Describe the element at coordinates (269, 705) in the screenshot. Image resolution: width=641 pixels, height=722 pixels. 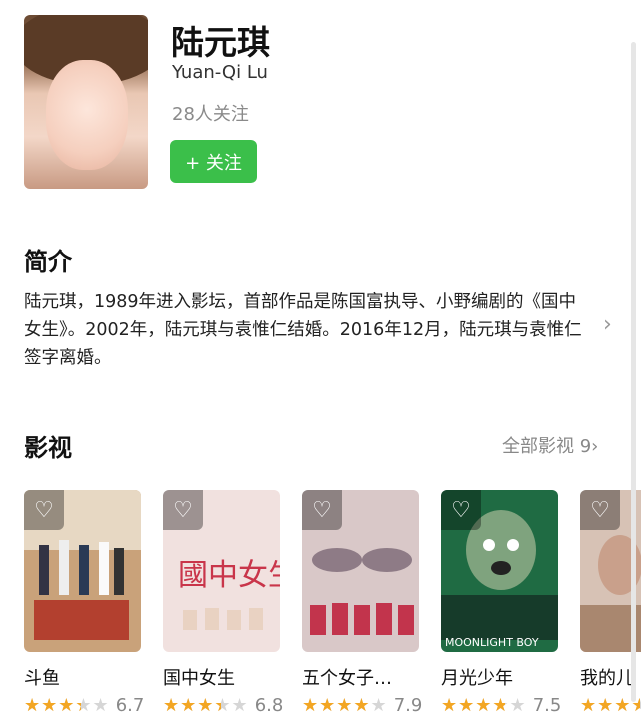
I see `score: 6.8` at that location.